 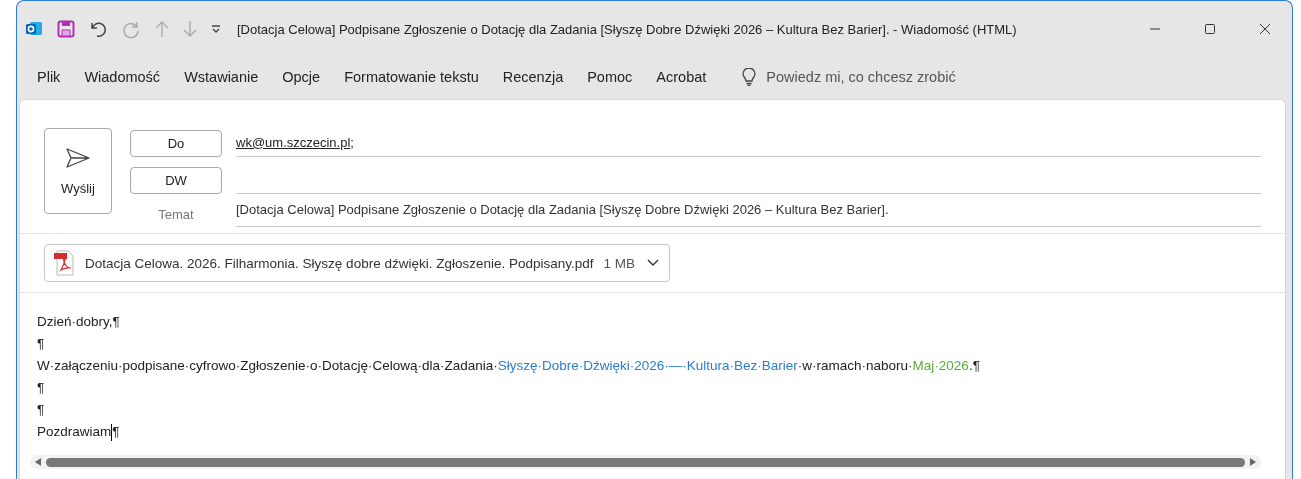 I want to click on attachment: Dotacja Celowa. 2026. Filharmonia. Słyszę dobre dźwięki. Zgłoszenie. Podpisany.pdf 1 MB, so click(x=357, y=263).